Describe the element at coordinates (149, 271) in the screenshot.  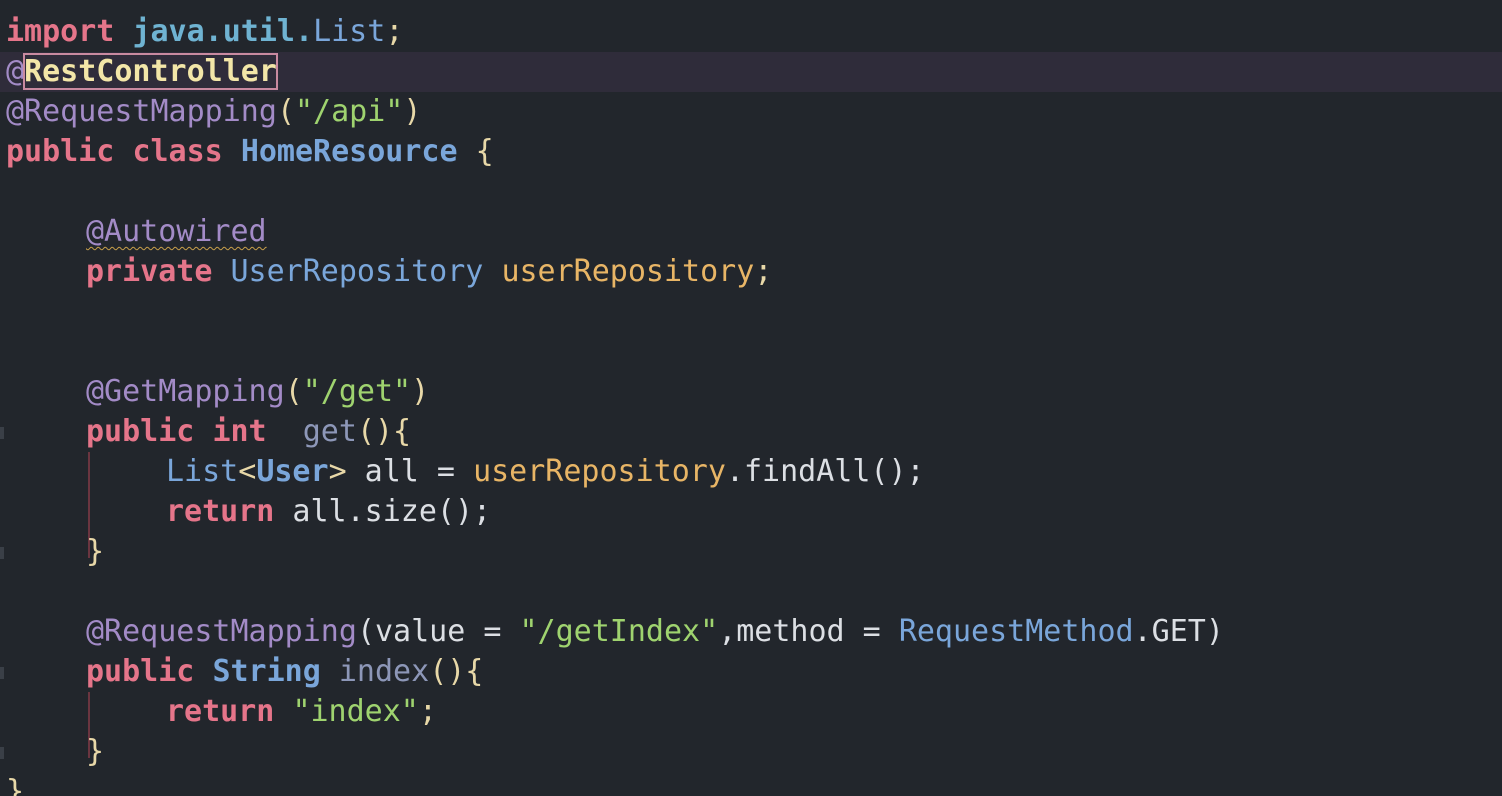
I see `keyword-private: private` at that location.